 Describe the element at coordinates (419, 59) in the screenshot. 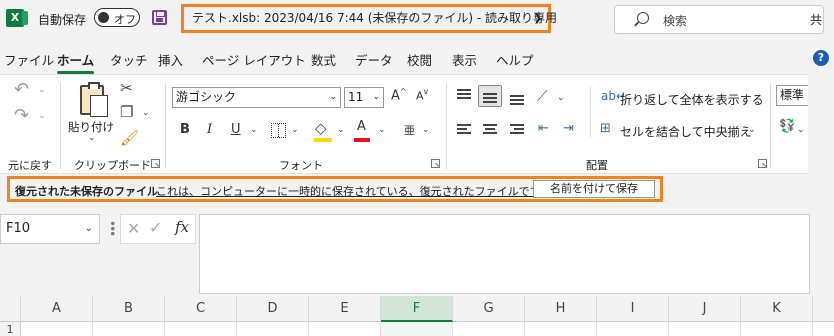

I see `tab-review: 校閲` at that location.